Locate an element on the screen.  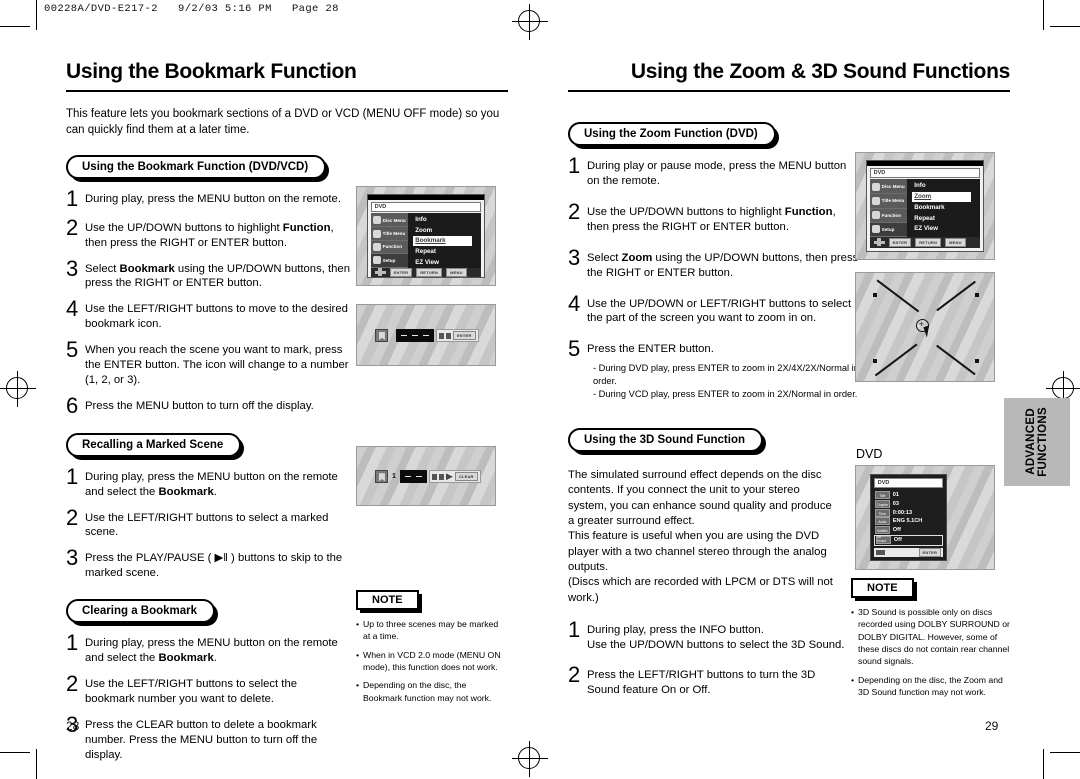
osd-item-bookmark-selected: Bookmark is located at coordinates (442, 241).